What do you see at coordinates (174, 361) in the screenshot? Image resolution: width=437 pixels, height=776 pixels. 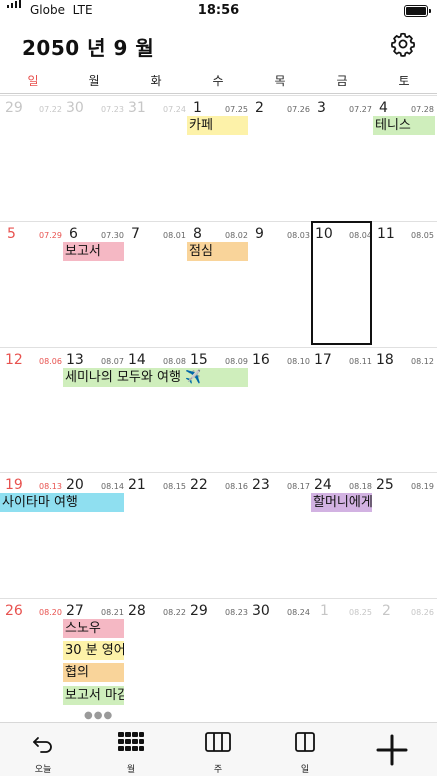 I see `lunar-date: 08.08` at bounding box center [174, 361].